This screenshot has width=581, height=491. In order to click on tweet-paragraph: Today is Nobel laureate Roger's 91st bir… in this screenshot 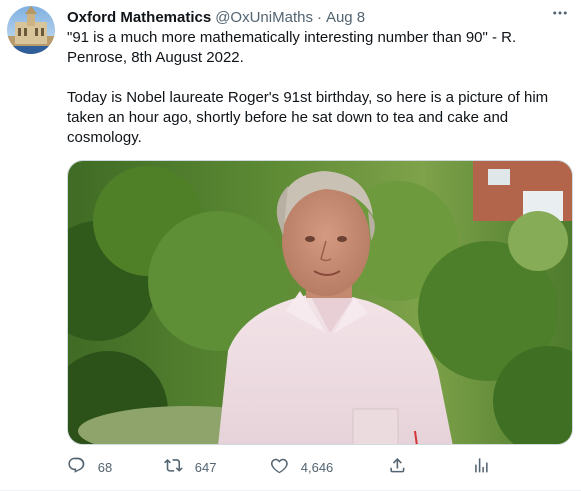, I will do `click(308, 117)`.